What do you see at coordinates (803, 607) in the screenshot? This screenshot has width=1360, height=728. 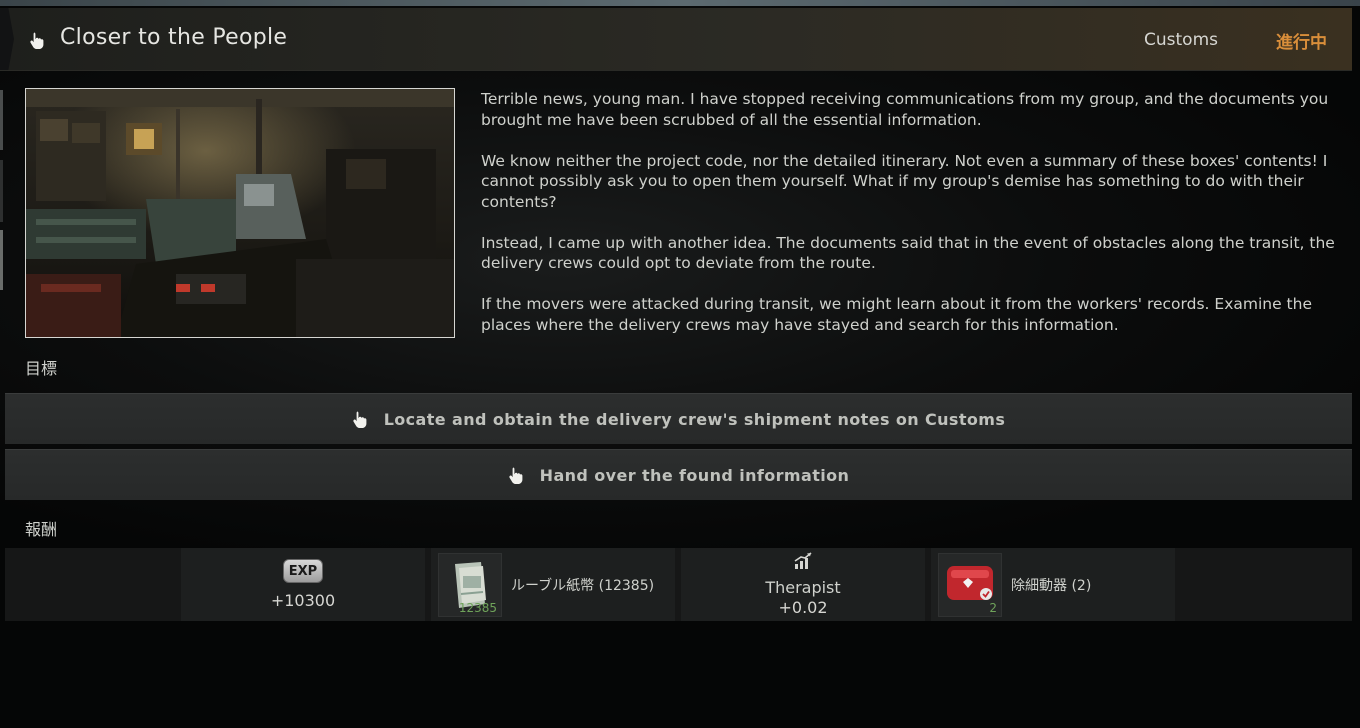 I see `reputation-value: +0.02` at bounding box center [803, 607].